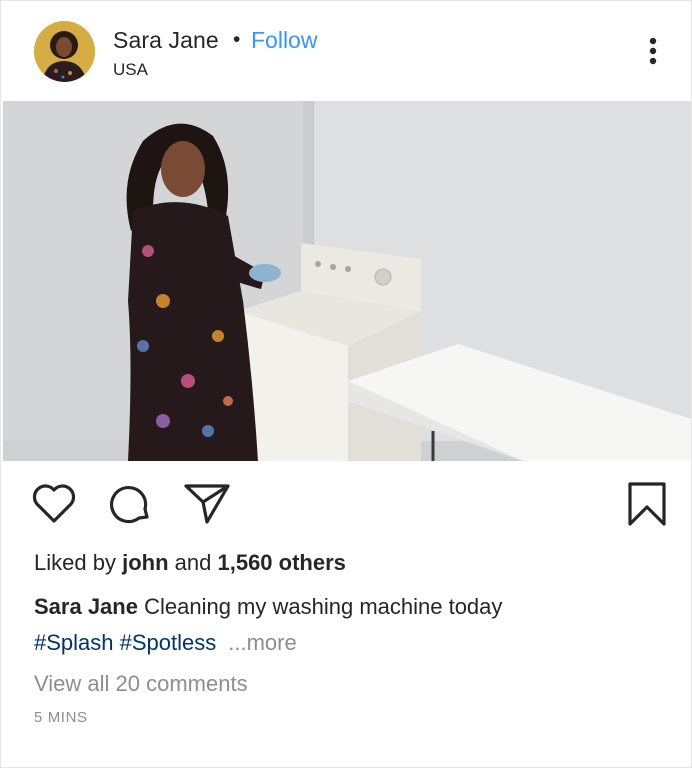  Describe the element at coordinates (86, 606) in the screenshot. I see `caption-username: Sara Jane` at that location.